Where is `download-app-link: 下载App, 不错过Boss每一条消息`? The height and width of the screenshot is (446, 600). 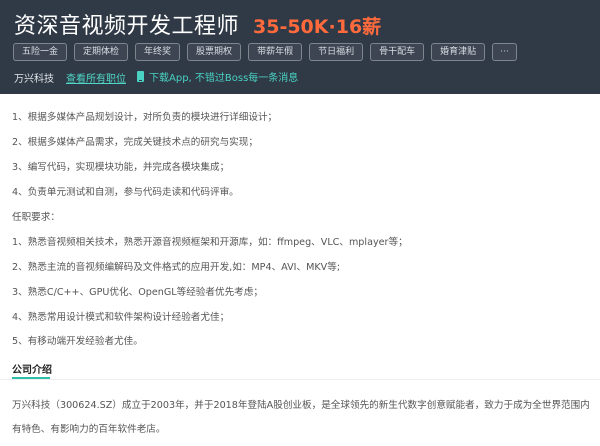 download-app-link: 下载App, 不错过Boss每一条消息 is located at coordinates (217, 76).